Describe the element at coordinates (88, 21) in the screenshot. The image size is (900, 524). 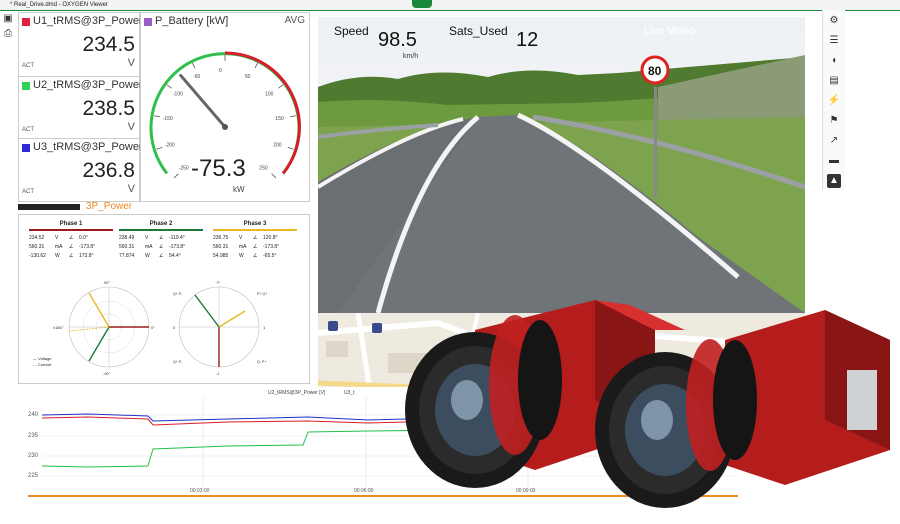
I see `meter-name: U1_tRMS@3P_Power` at that location.